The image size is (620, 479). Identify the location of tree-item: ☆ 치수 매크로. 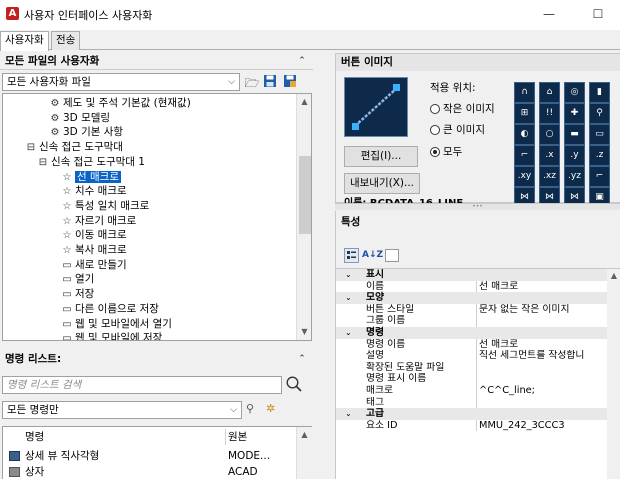
(94, 191).